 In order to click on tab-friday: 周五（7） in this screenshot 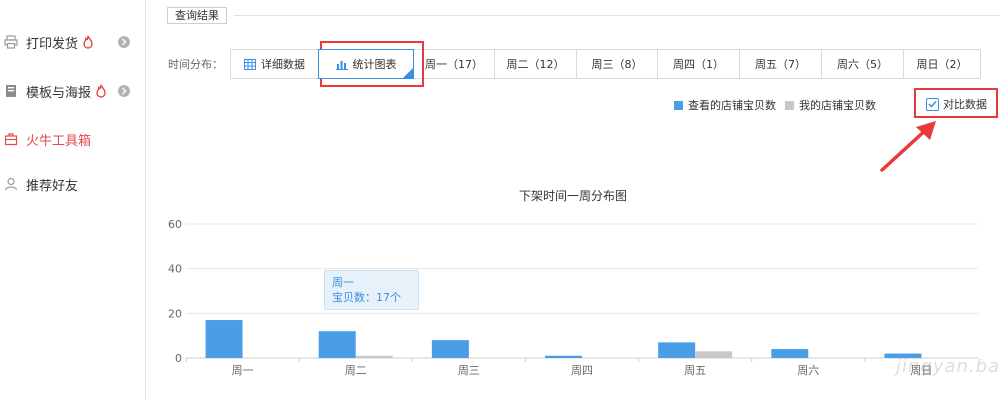, I will do `click(780, 64)`.